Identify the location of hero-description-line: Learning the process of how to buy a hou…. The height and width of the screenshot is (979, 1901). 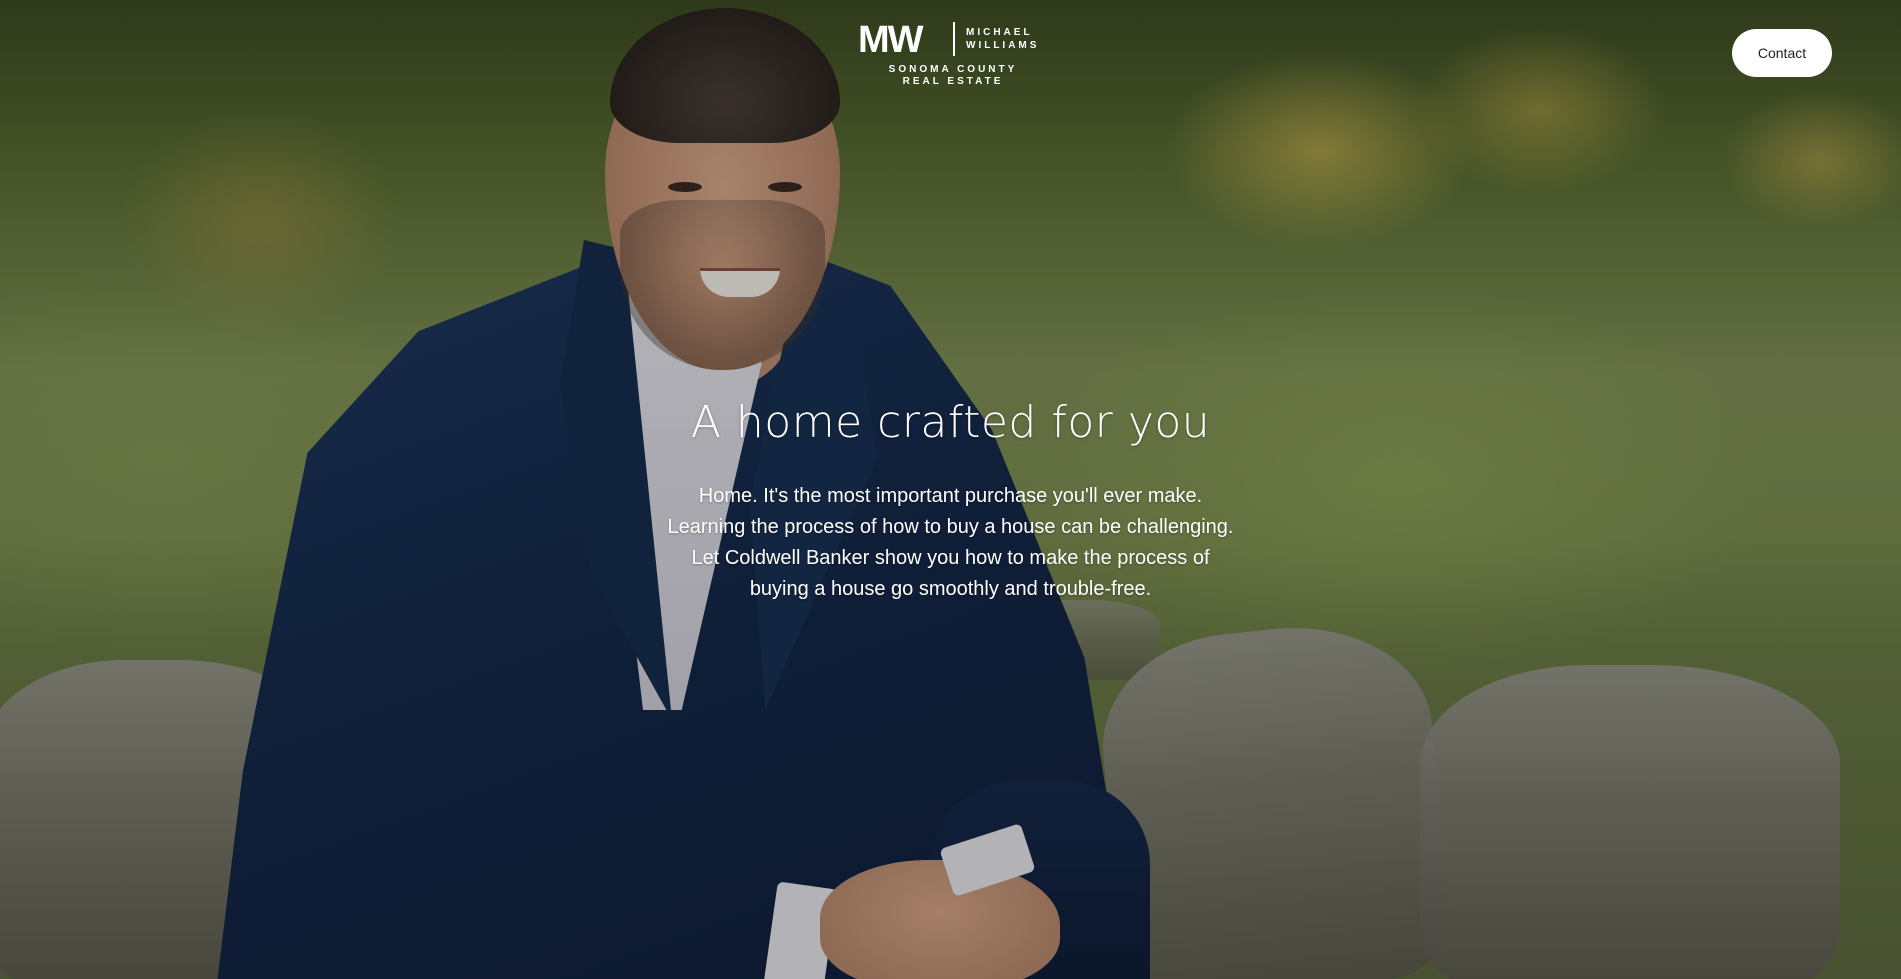
(950, 527).